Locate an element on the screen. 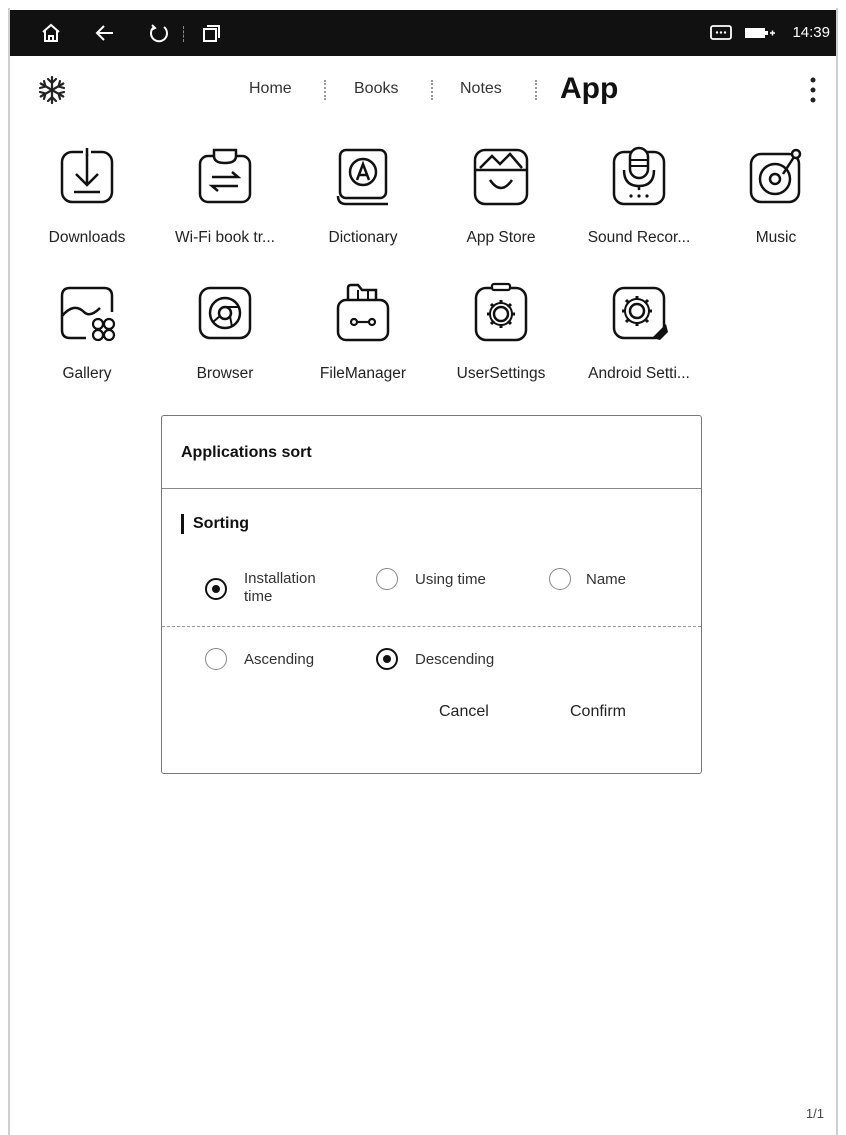  dialog-dashed-divider is located at coordinates (431, 626).